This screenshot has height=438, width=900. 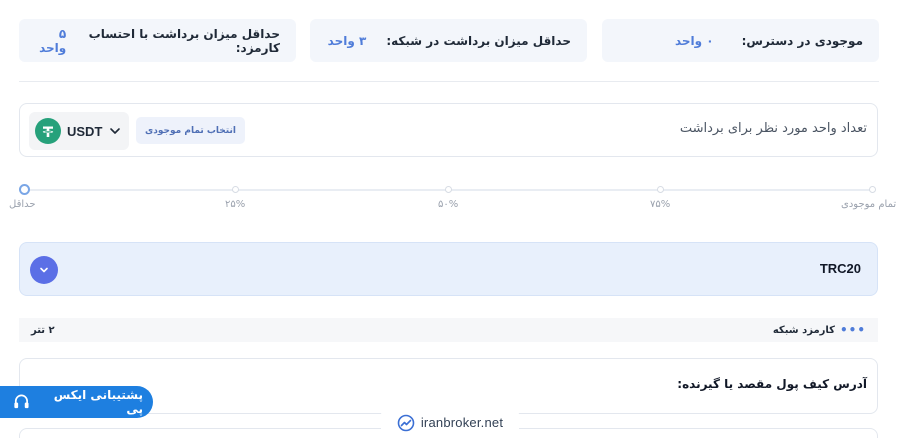 What do you see at coordinates (772, 384) in the screenshot?
I see `destination-address-label: آدرس کیف پول مقصد یا گیرنده:` at bounding box center [772, 384].